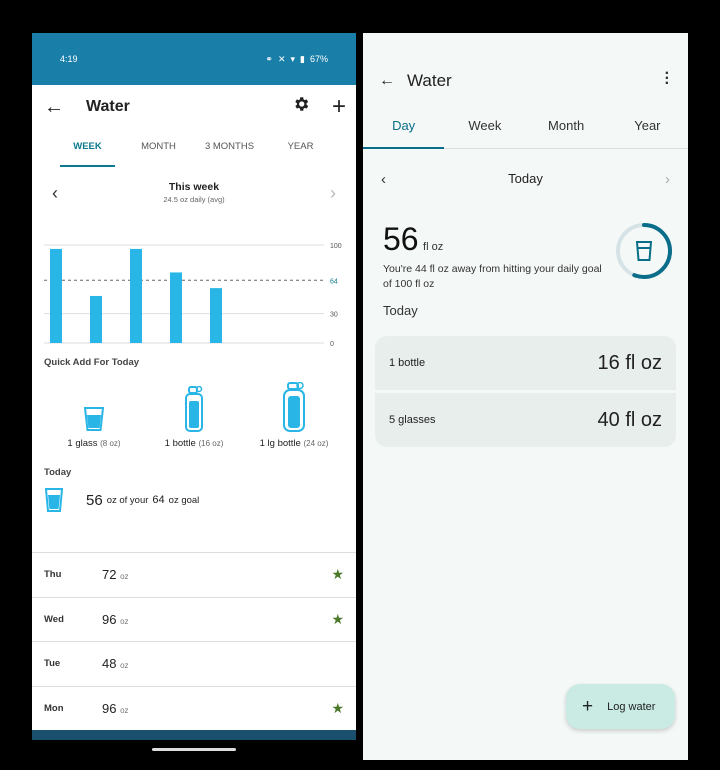 Image resolution: width=720 pixels, height=770 pixels. What do you see at coordinates (109, 575) in the screenshot?
I see `day-value: 72` at bounding box center [109, 575].